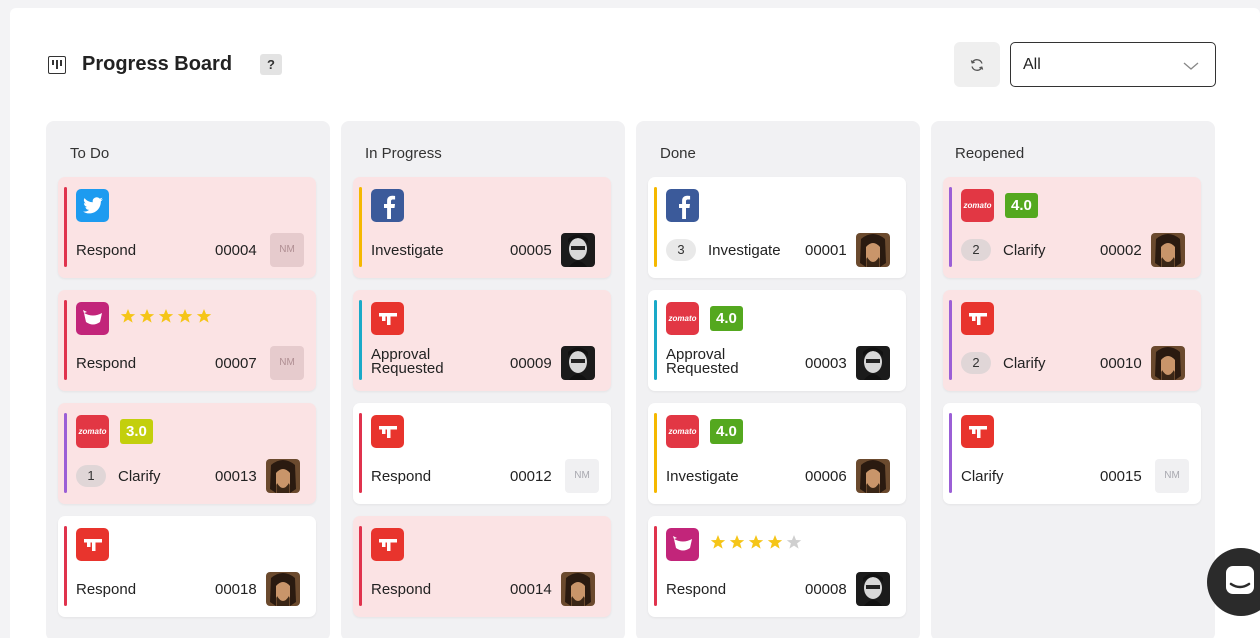 The image size is (1260, 638). Describe the element at coordinates (236, 589) in the screenshot. I see `ticket-id: 00018` at that location.